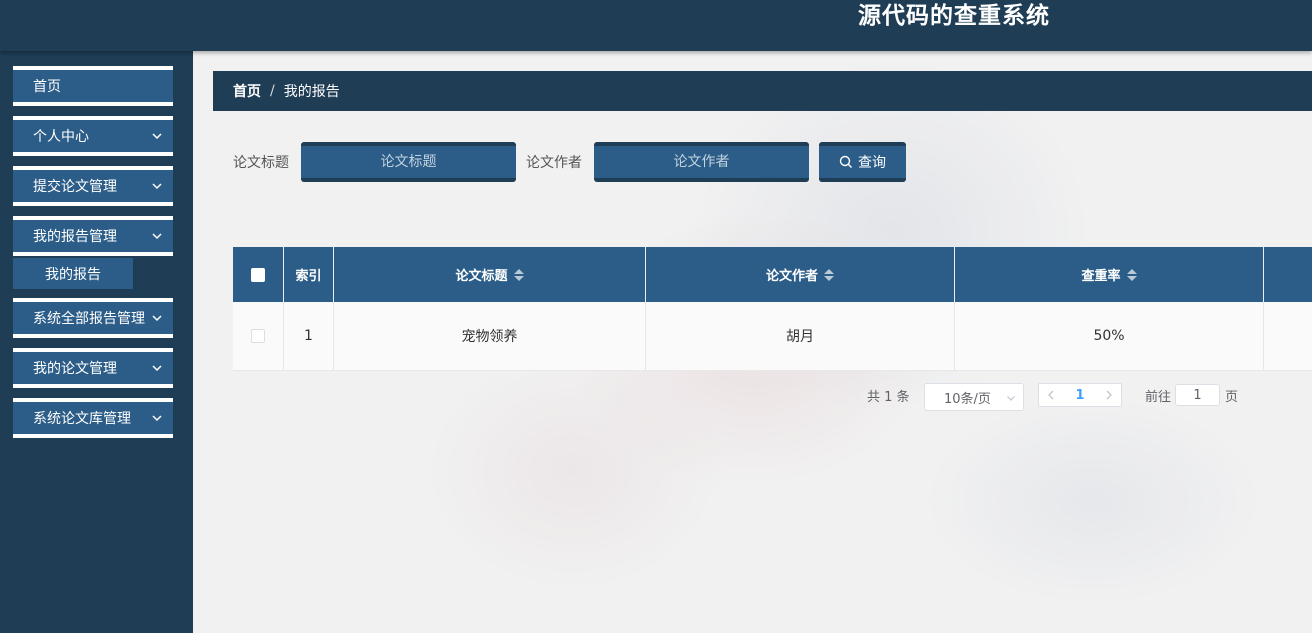 This screenshot has width=1312, height=633. What do you see at coordinates (75, 369) in the screenshot?
I see `sidebar-item-label: 我的论文管理` at bounding box center [75, 369].